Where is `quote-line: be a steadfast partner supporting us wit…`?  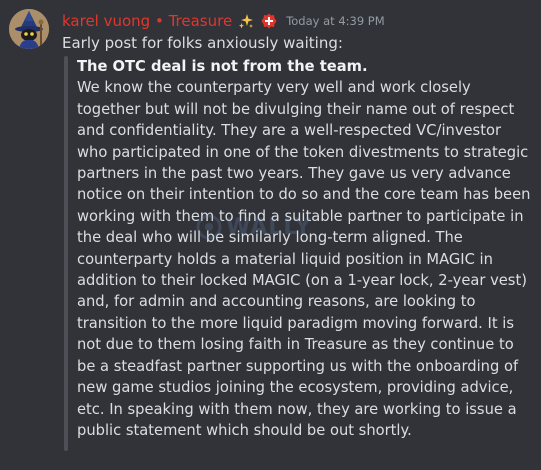 quote-line: be a steadfast partner supporting us wit… is located at coordinates (298, 366).